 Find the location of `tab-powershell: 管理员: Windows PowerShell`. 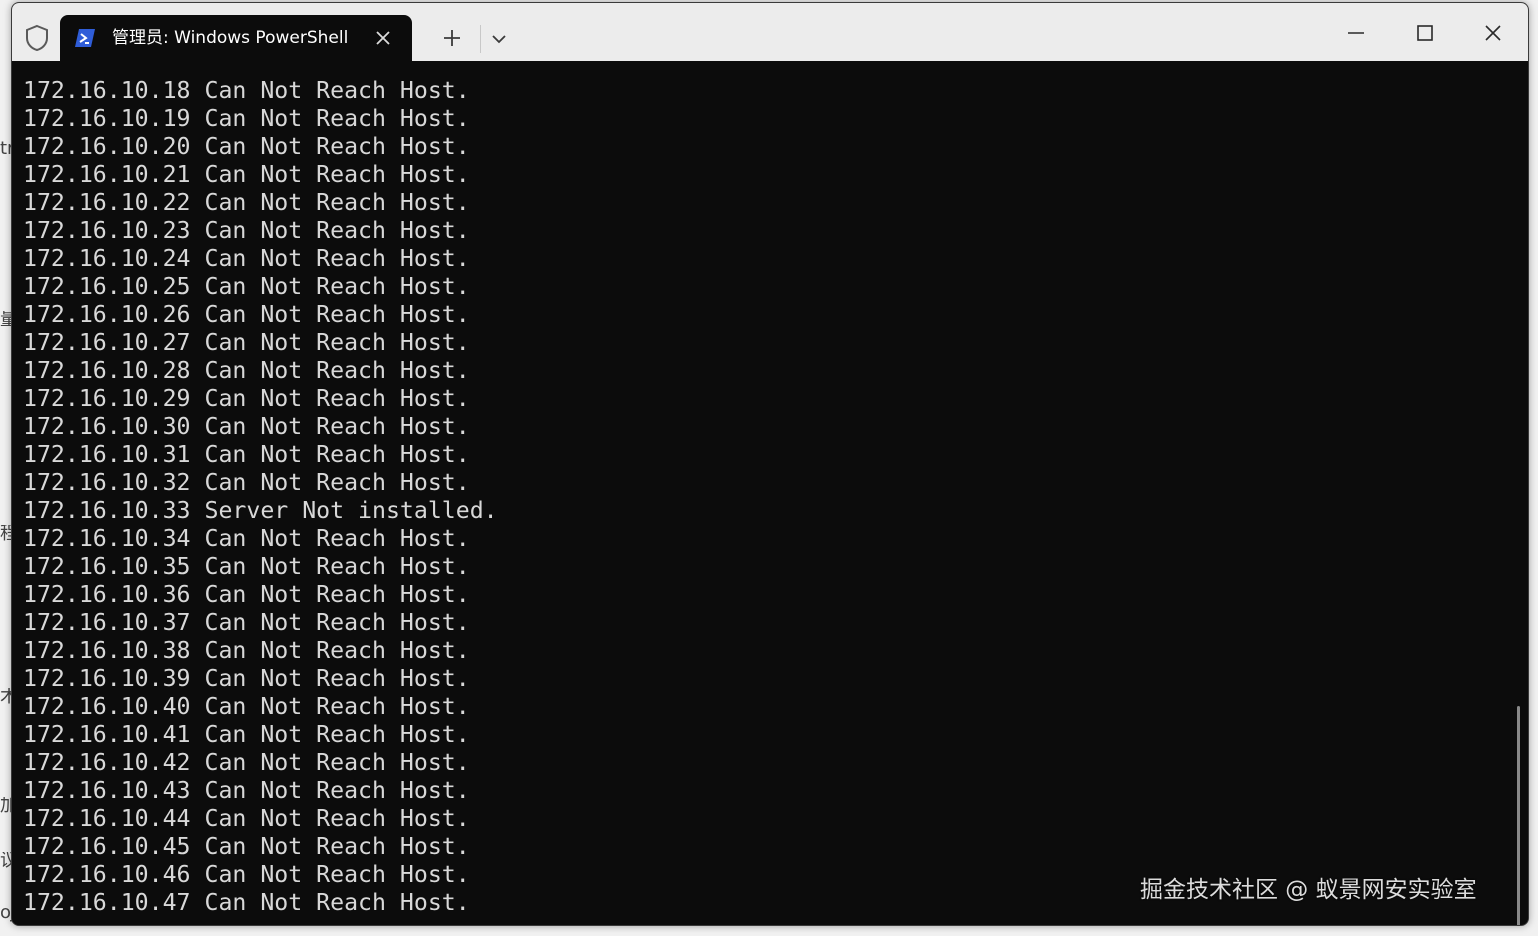

tab-powershell: 管理员: Windows PowerShell is located at coordinates (236, 38).